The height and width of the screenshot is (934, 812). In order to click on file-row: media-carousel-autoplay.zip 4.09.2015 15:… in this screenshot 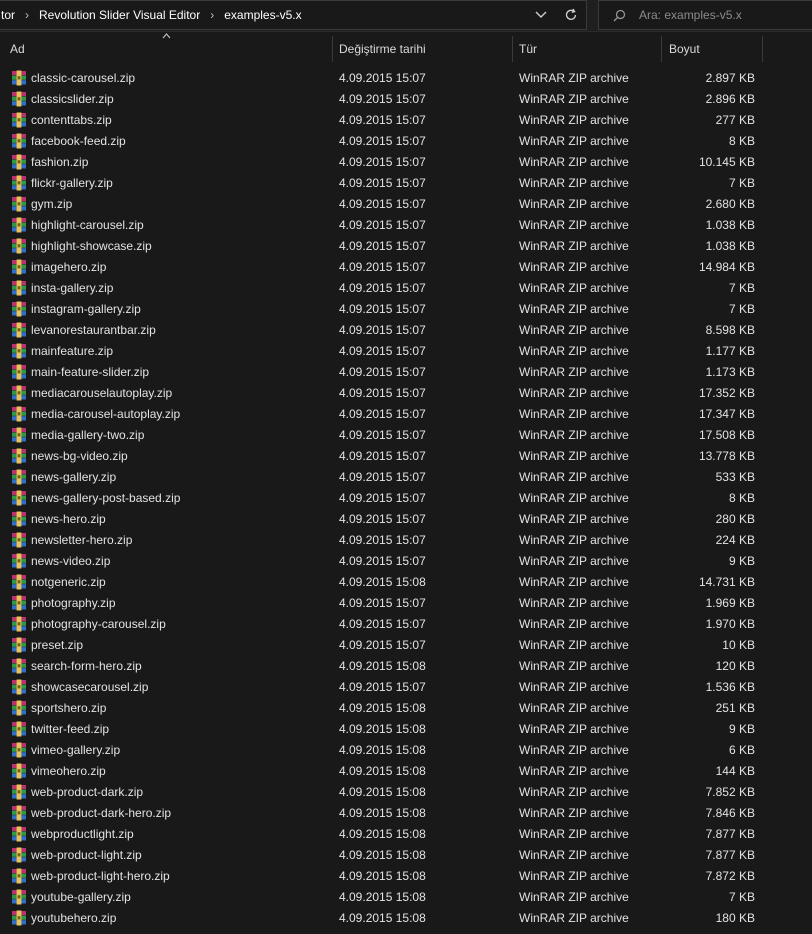, I will do `click(406, 414)`.